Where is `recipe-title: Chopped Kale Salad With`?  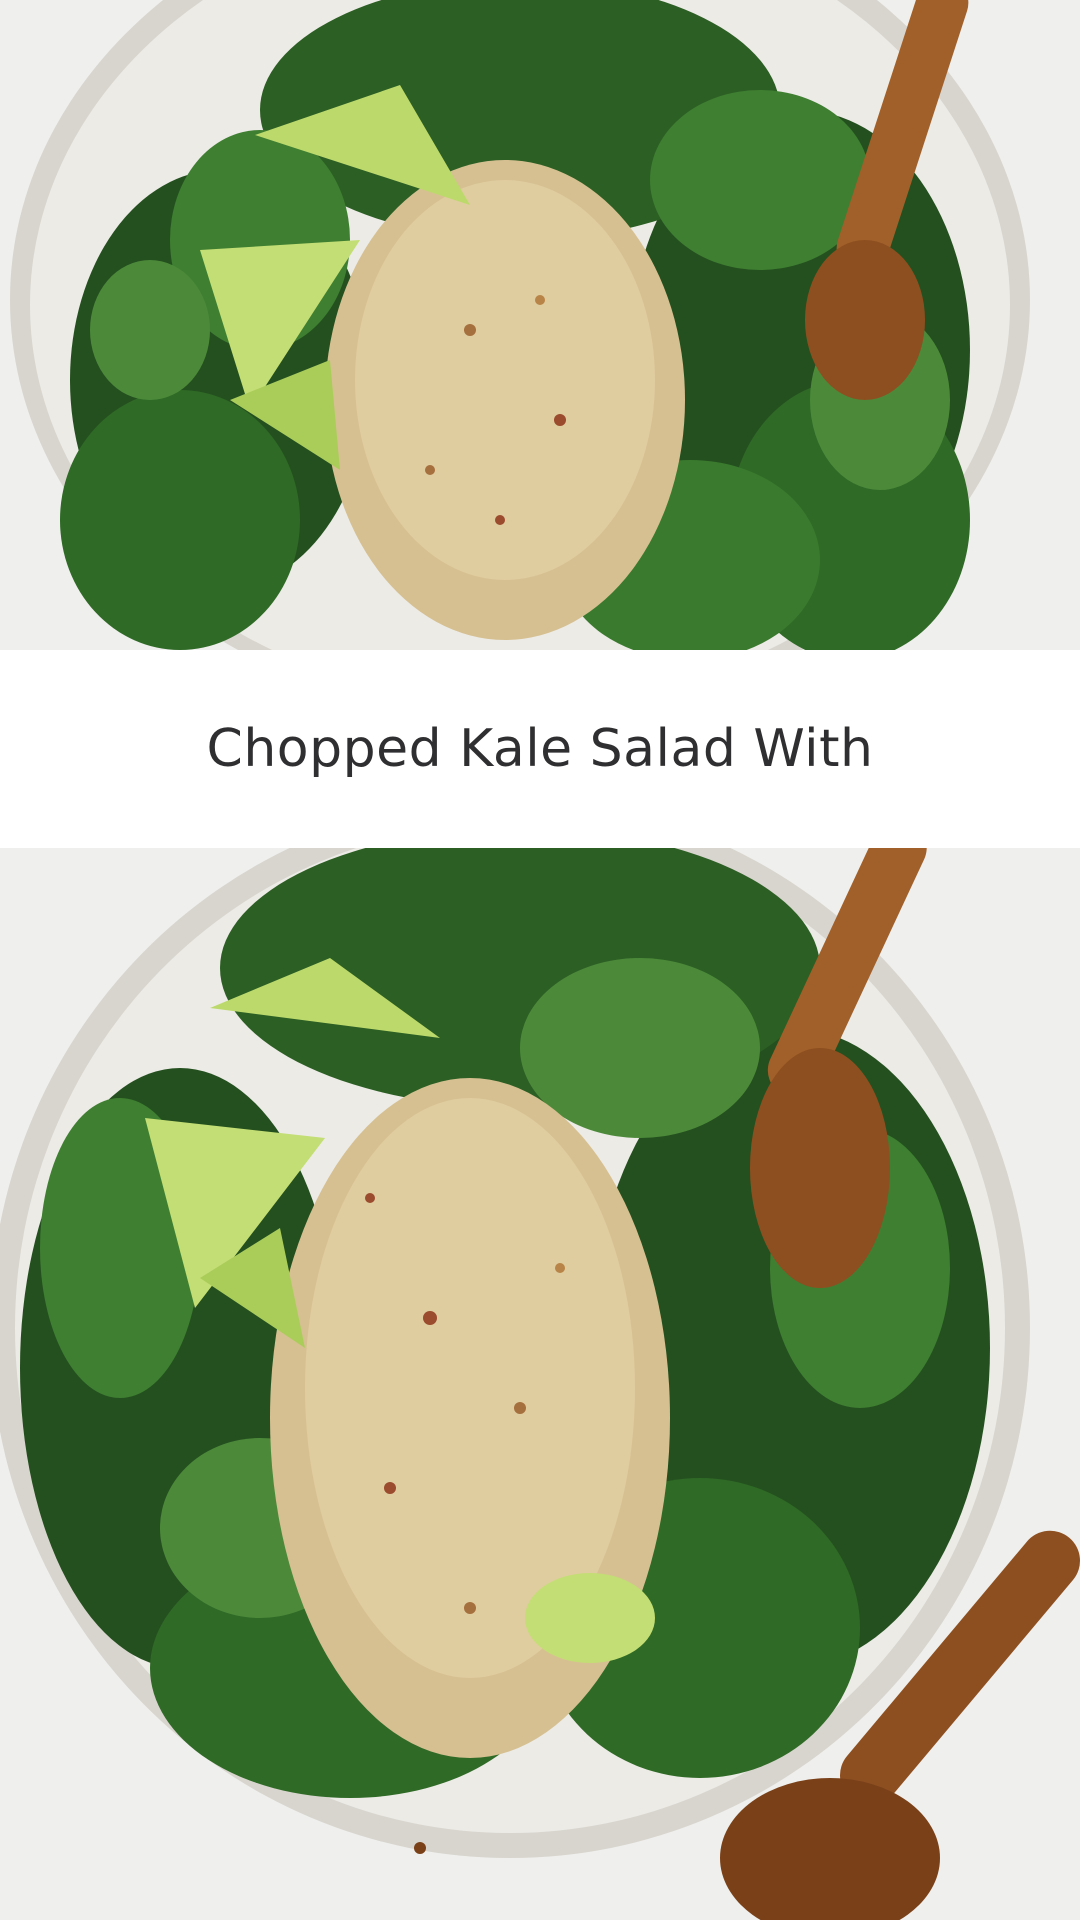 recipe-title: Chopped Kale Salad With is located at coordinates (540, 749).